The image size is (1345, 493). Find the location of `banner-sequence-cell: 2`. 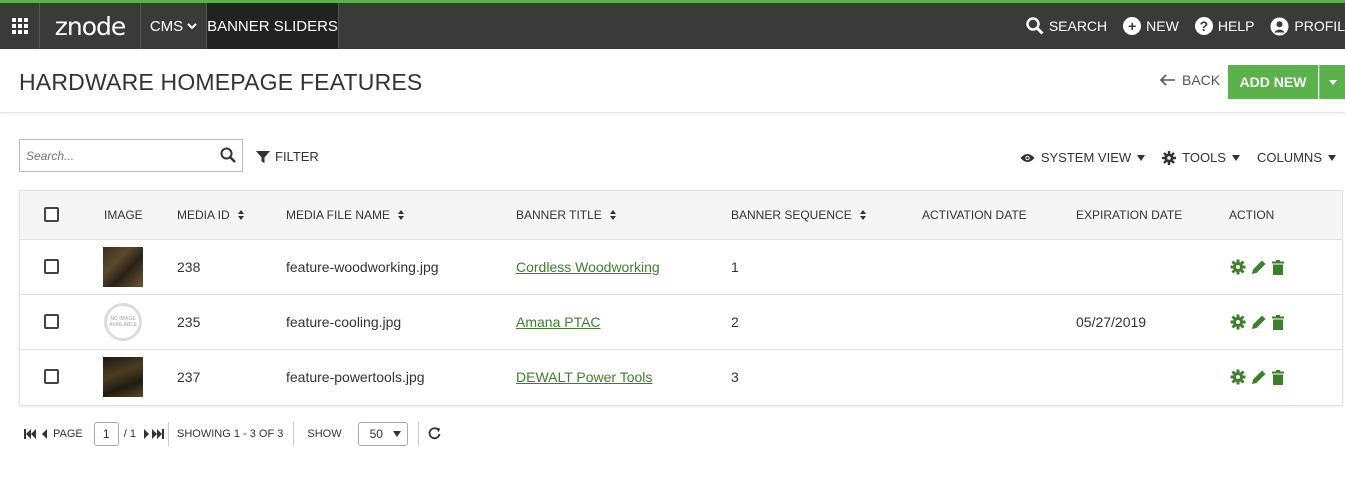

banner-sequence-cell: 2 is located at coordinates (735, 322).